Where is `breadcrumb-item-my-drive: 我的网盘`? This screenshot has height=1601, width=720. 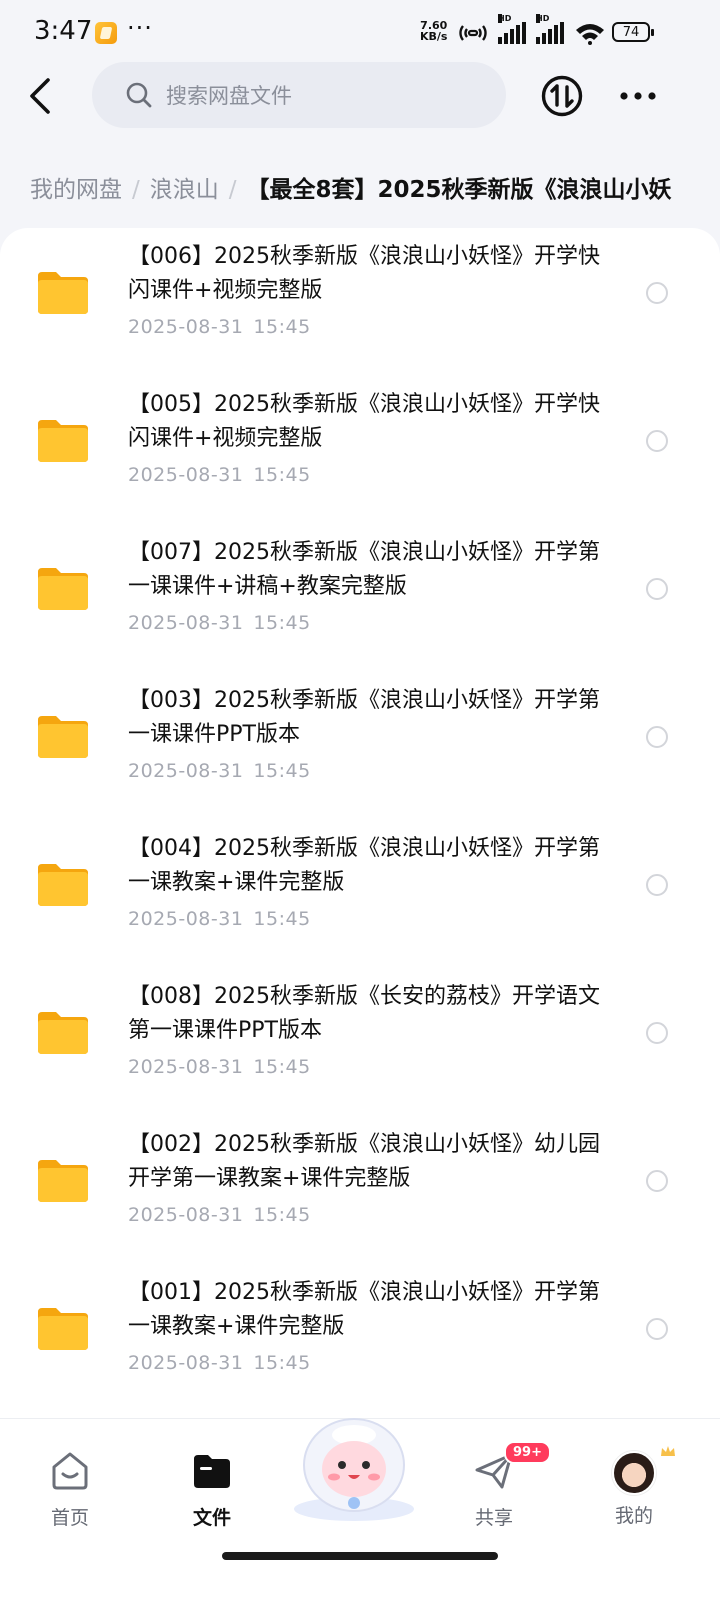
breadcrumb-item-my-drive: 我的网盘 is located at coordinates (76, 190).